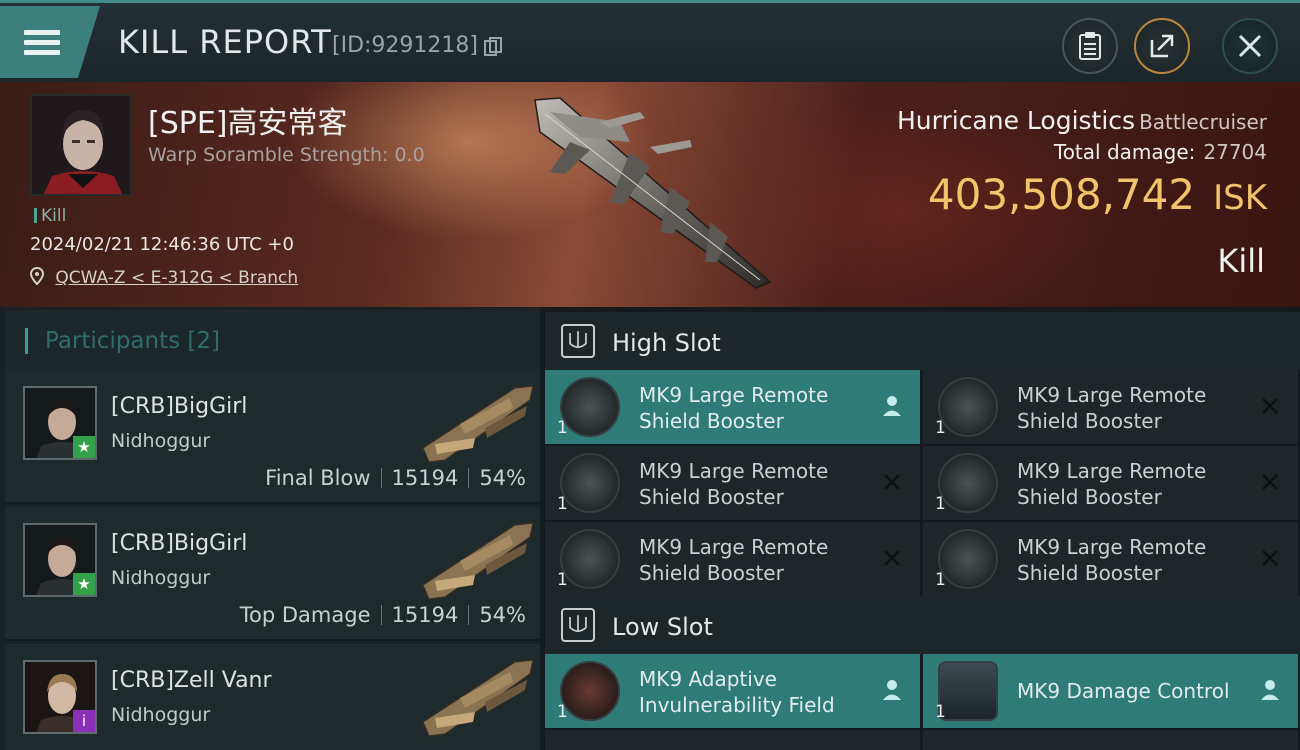 This screenshot has width=1300, height=750. I want to click on isk-amount: 403,508,742, so click(1061, 194).